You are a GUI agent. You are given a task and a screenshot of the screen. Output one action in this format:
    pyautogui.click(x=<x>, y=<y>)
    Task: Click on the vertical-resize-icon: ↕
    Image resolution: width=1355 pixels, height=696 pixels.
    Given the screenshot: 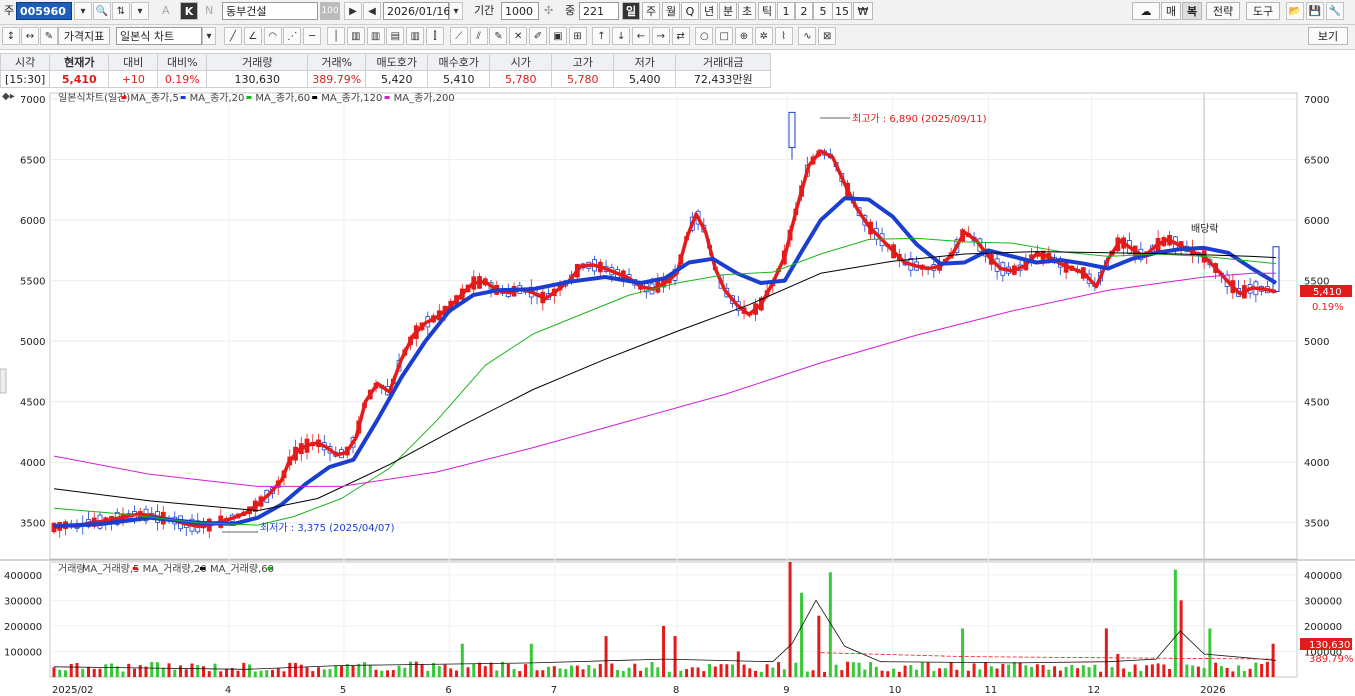 What is the action you would take?
    pyautogui.click(x=11, y=36)
    